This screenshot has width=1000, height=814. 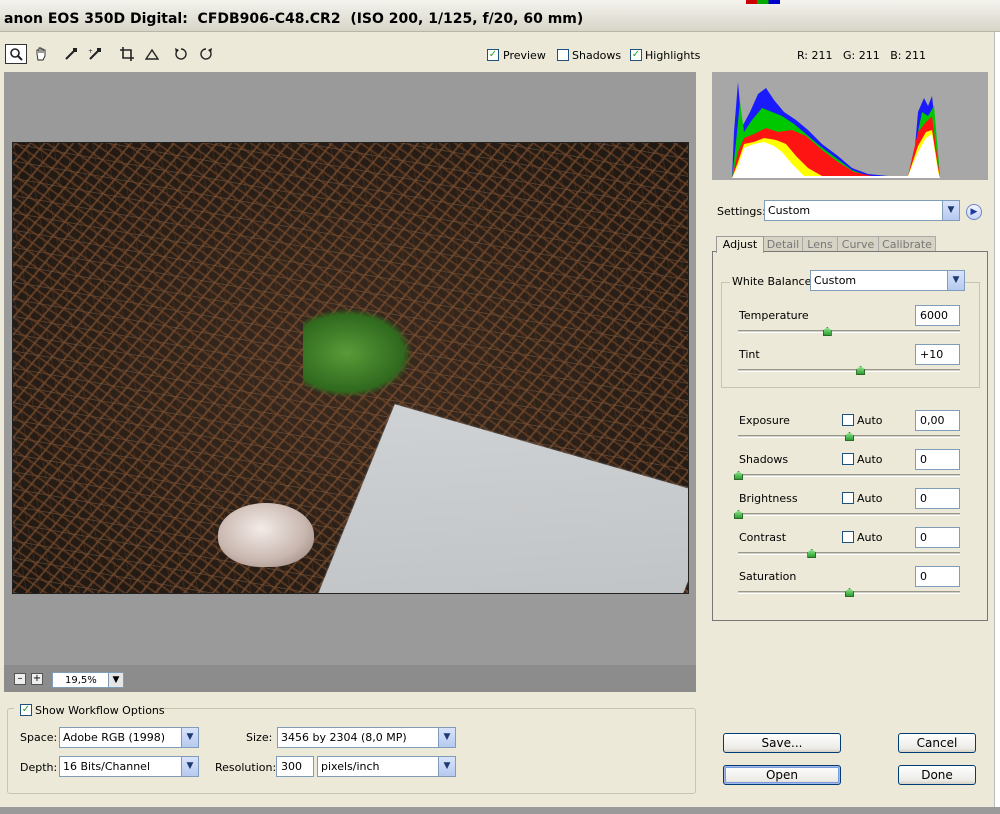 I want to click on contrast-auto-label: Auto, so click(x=870, y=537).